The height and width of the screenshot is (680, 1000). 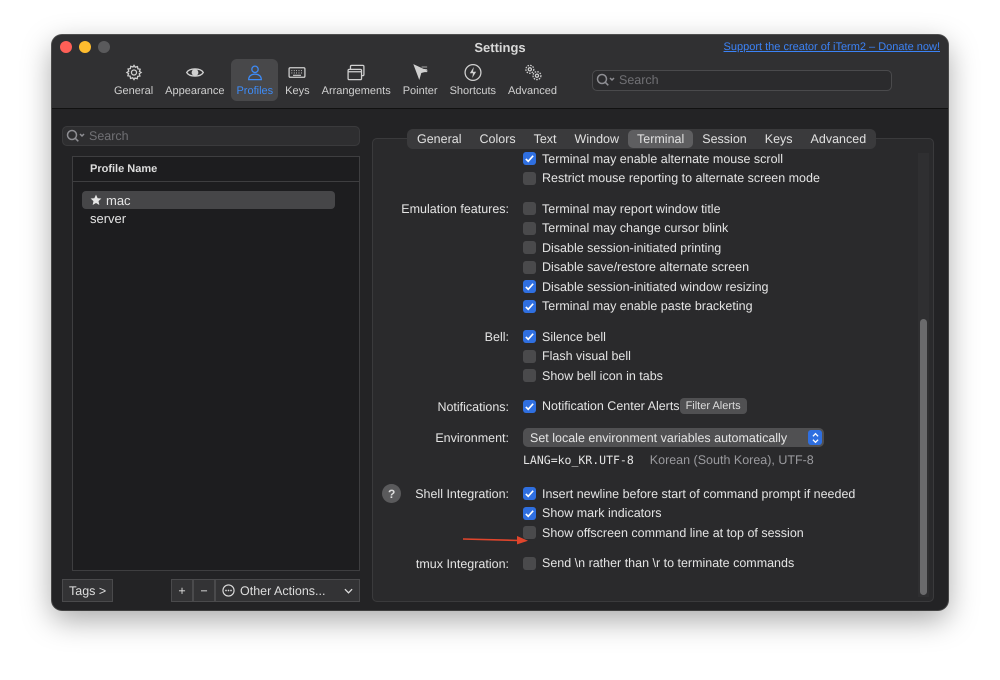 What do you see at coordinates (839, 139) in the screenshot?
I see `tab: Advanced` at bounding box center [839, 139].